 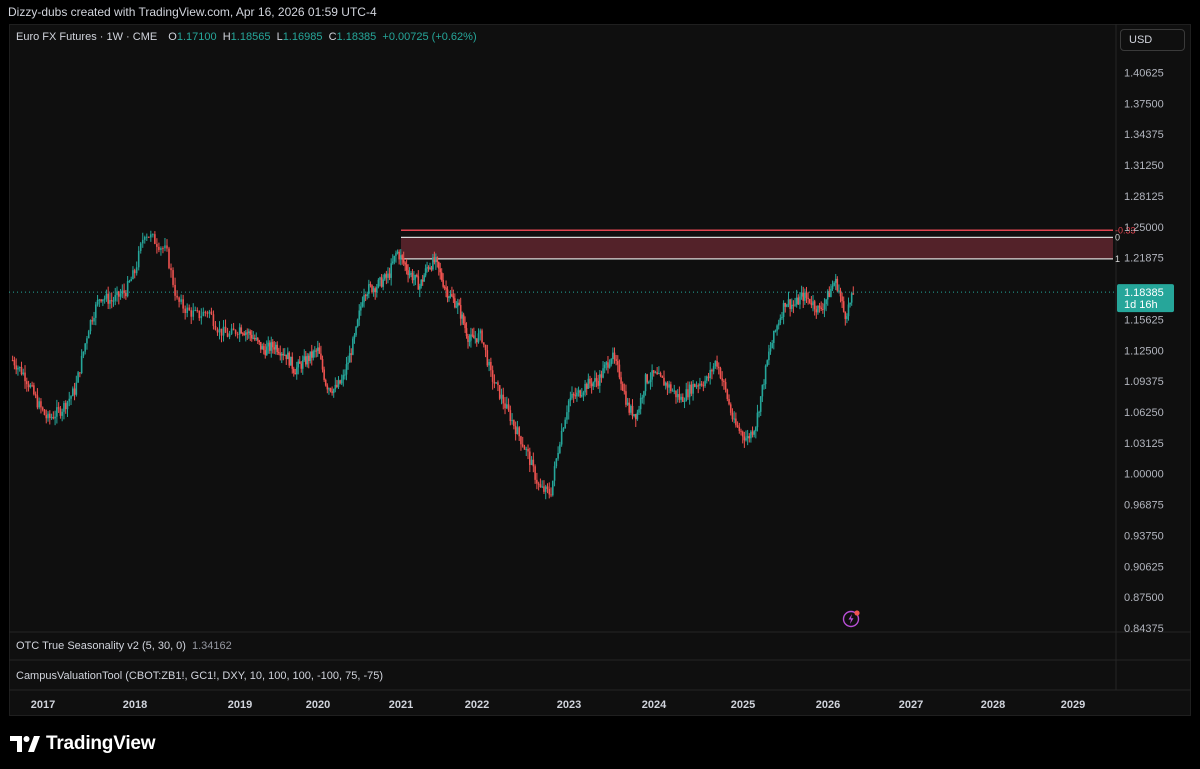 What do you see at coordinates (1144, 629) in the screenshot?
I see `y-axis-tick: 0.84375` at bounding box center [1144, 629].